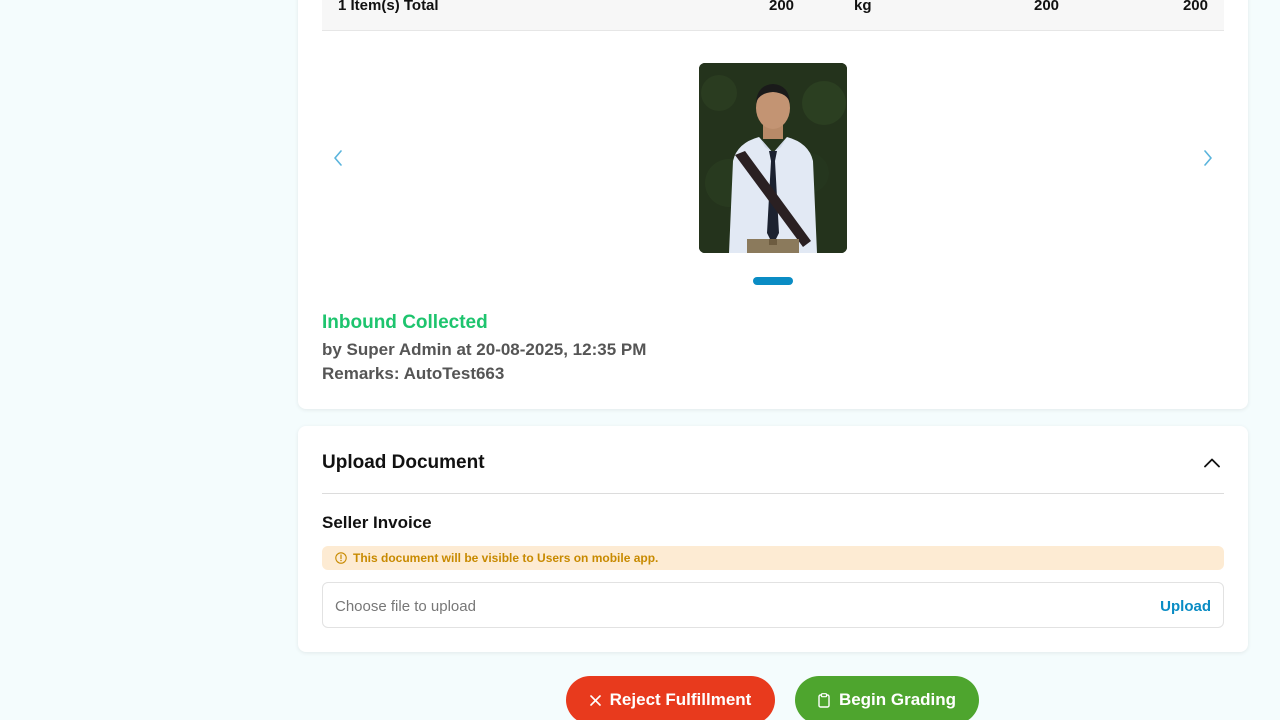  Describe the element at coordinates (595, 700) in the screenshot. I see `close-icon` at that location.